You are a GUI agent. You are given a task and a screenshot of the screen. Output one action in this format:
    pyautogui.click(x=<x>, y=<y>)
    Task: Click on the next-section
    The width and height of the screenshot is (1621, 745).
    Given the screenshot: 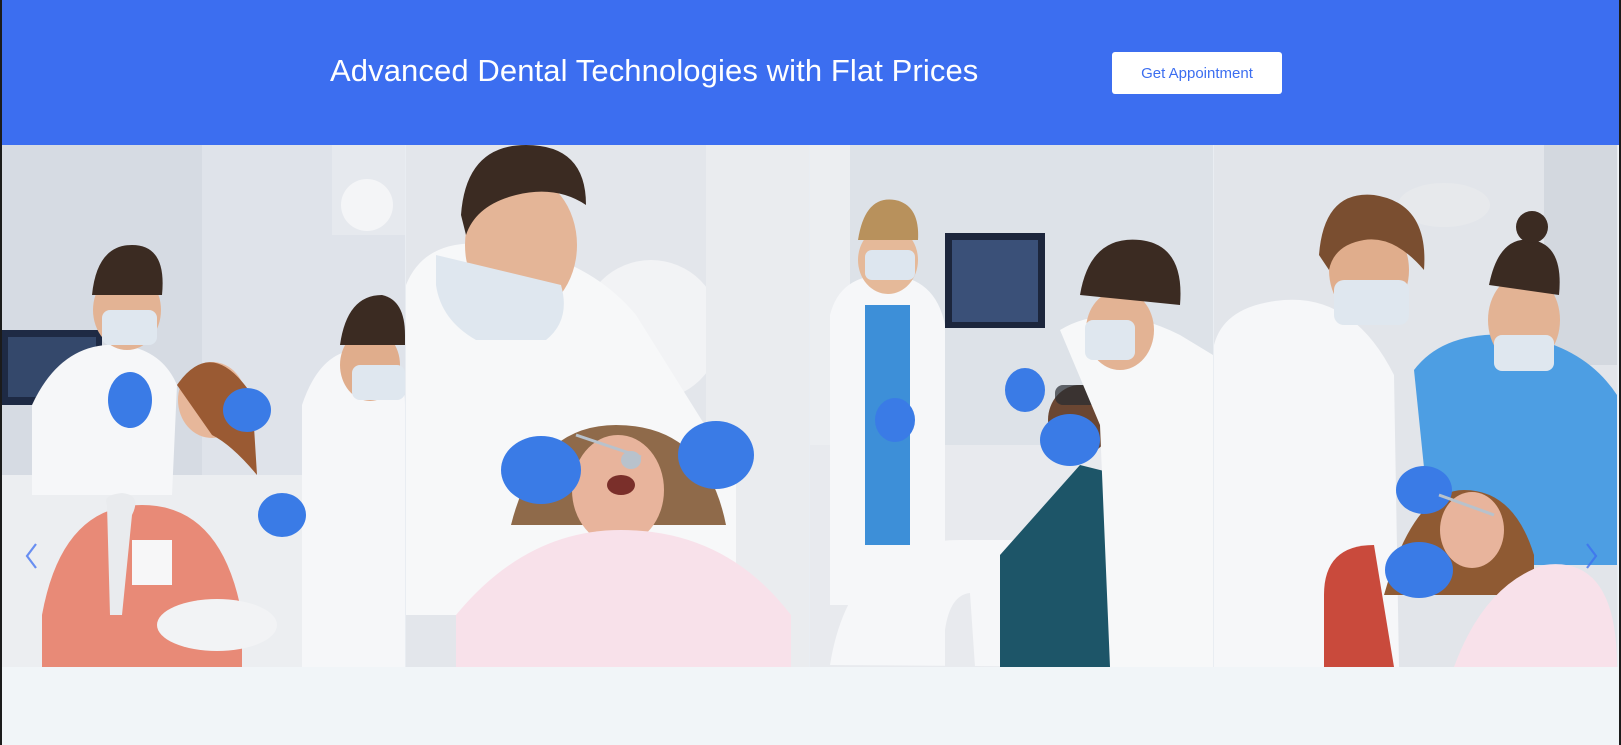 What is the action you would take?
    pyautogui.click(x=810, y=706)
    